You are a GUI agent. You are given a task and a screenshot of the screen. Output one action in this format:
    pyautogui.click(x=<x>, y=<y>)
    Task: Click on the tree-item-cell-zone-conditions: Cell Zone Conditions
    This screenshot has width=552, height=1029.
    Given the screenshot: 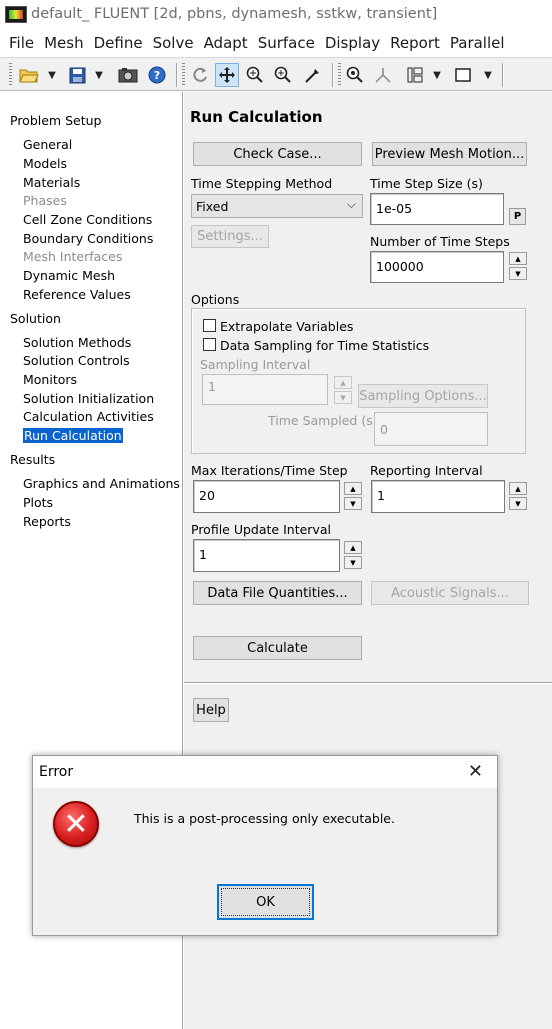 What is the action you would take?
    pyautogui.click(x=87, y=219)
    